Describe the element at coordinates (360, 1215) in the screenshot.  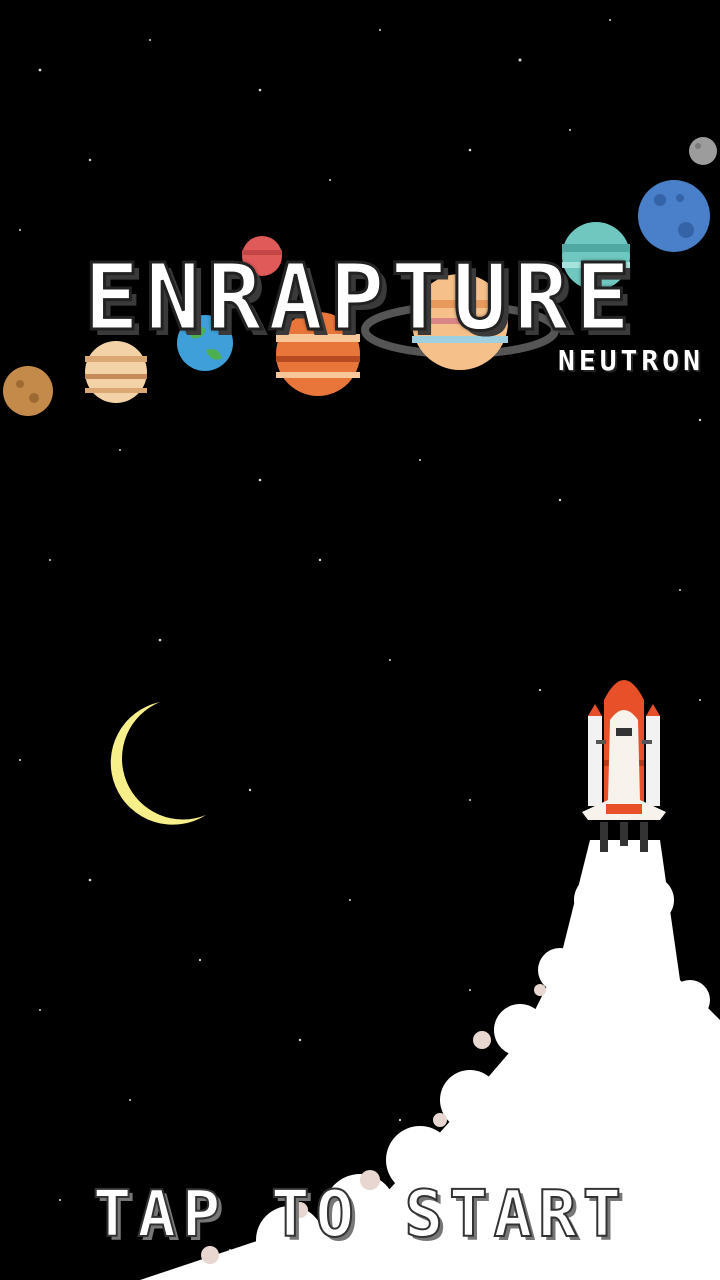
I see `tap-to-start-button: TAP TO START` at that location.